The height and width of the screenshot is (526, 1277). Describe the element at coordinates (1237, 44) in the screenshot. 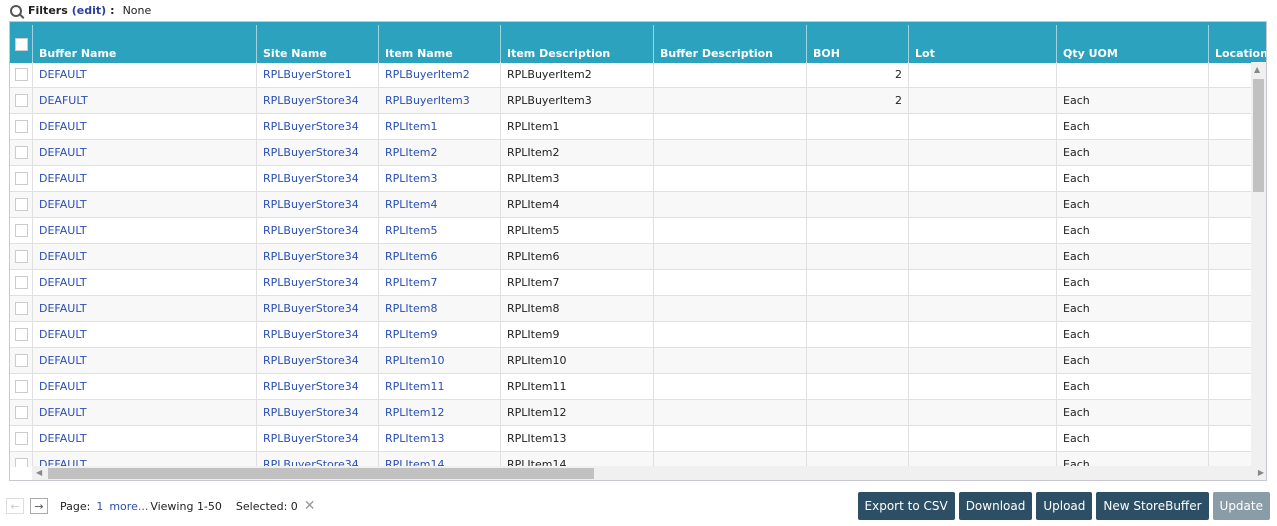

I see `column-header: Location` at that location.